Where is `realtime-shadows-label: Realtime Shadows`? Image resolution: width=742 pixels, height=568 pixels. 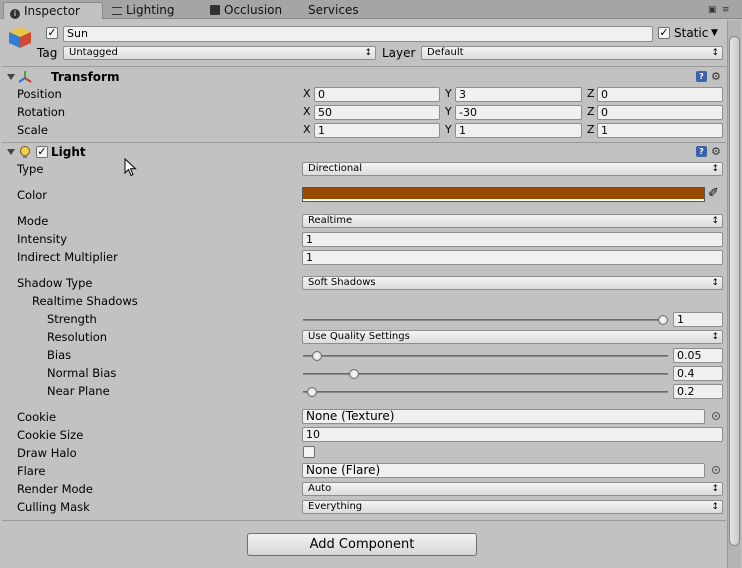 realtime-shadows-label: Realtime Shadows is located at coordinates (85, 301).